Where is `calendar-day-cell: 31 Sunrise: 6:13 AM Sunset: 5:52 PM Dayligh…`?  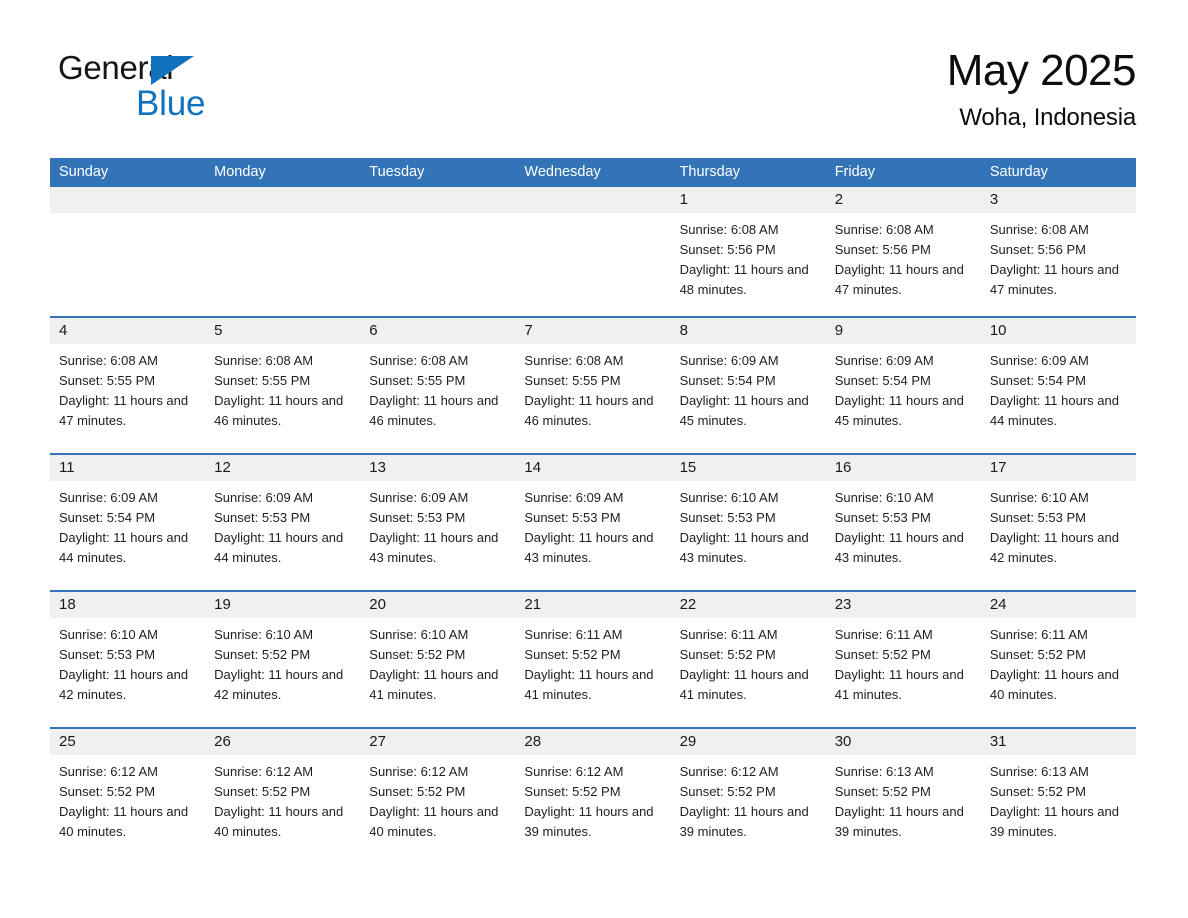
calendar-day-cell: 31 Sunrise: 6:13 AM Sunset: 5:52 PM Dayligh… is located at coordinates (1058, 796).